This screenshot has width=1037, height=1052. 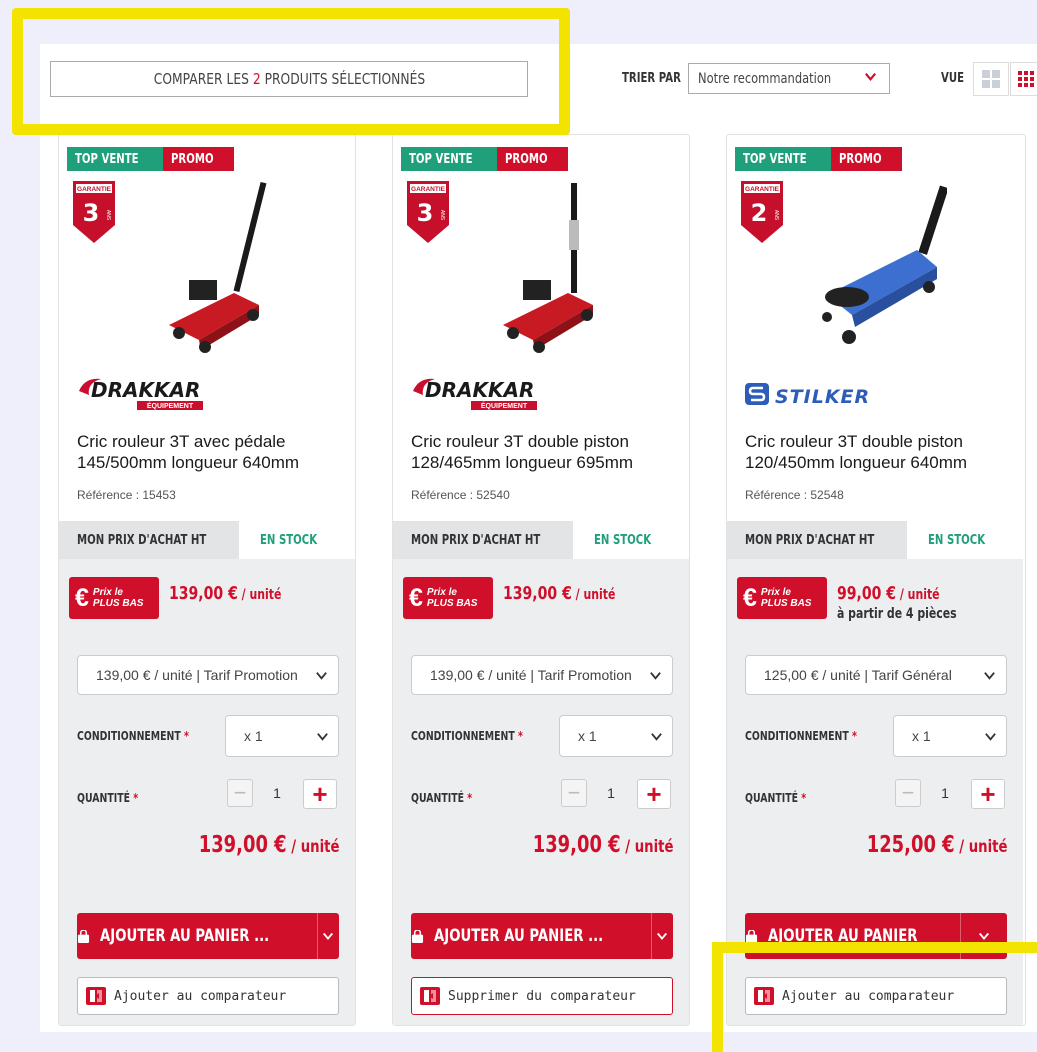 I want to click on svg-text: DRAKKAR, so click(x=479, y=390).